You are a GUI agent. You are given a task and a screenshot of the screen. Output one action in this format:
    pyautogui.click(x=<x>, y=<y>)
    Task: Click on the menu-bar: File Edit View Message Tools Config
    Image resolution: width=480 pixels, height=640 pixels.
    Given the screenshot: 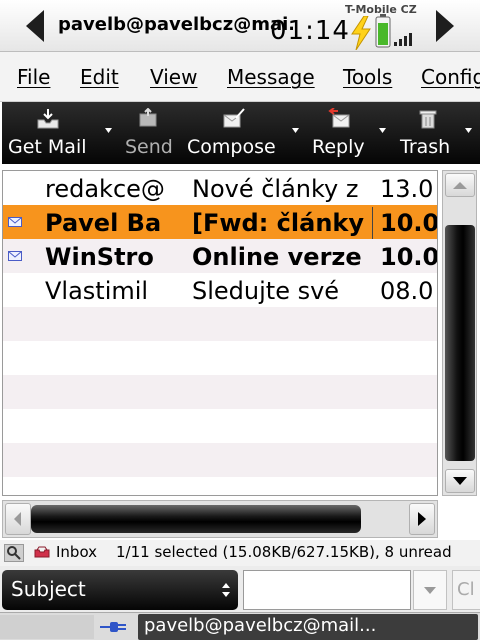 What is the action you would take?
    pyautogui.click(x=240, y=77)
    